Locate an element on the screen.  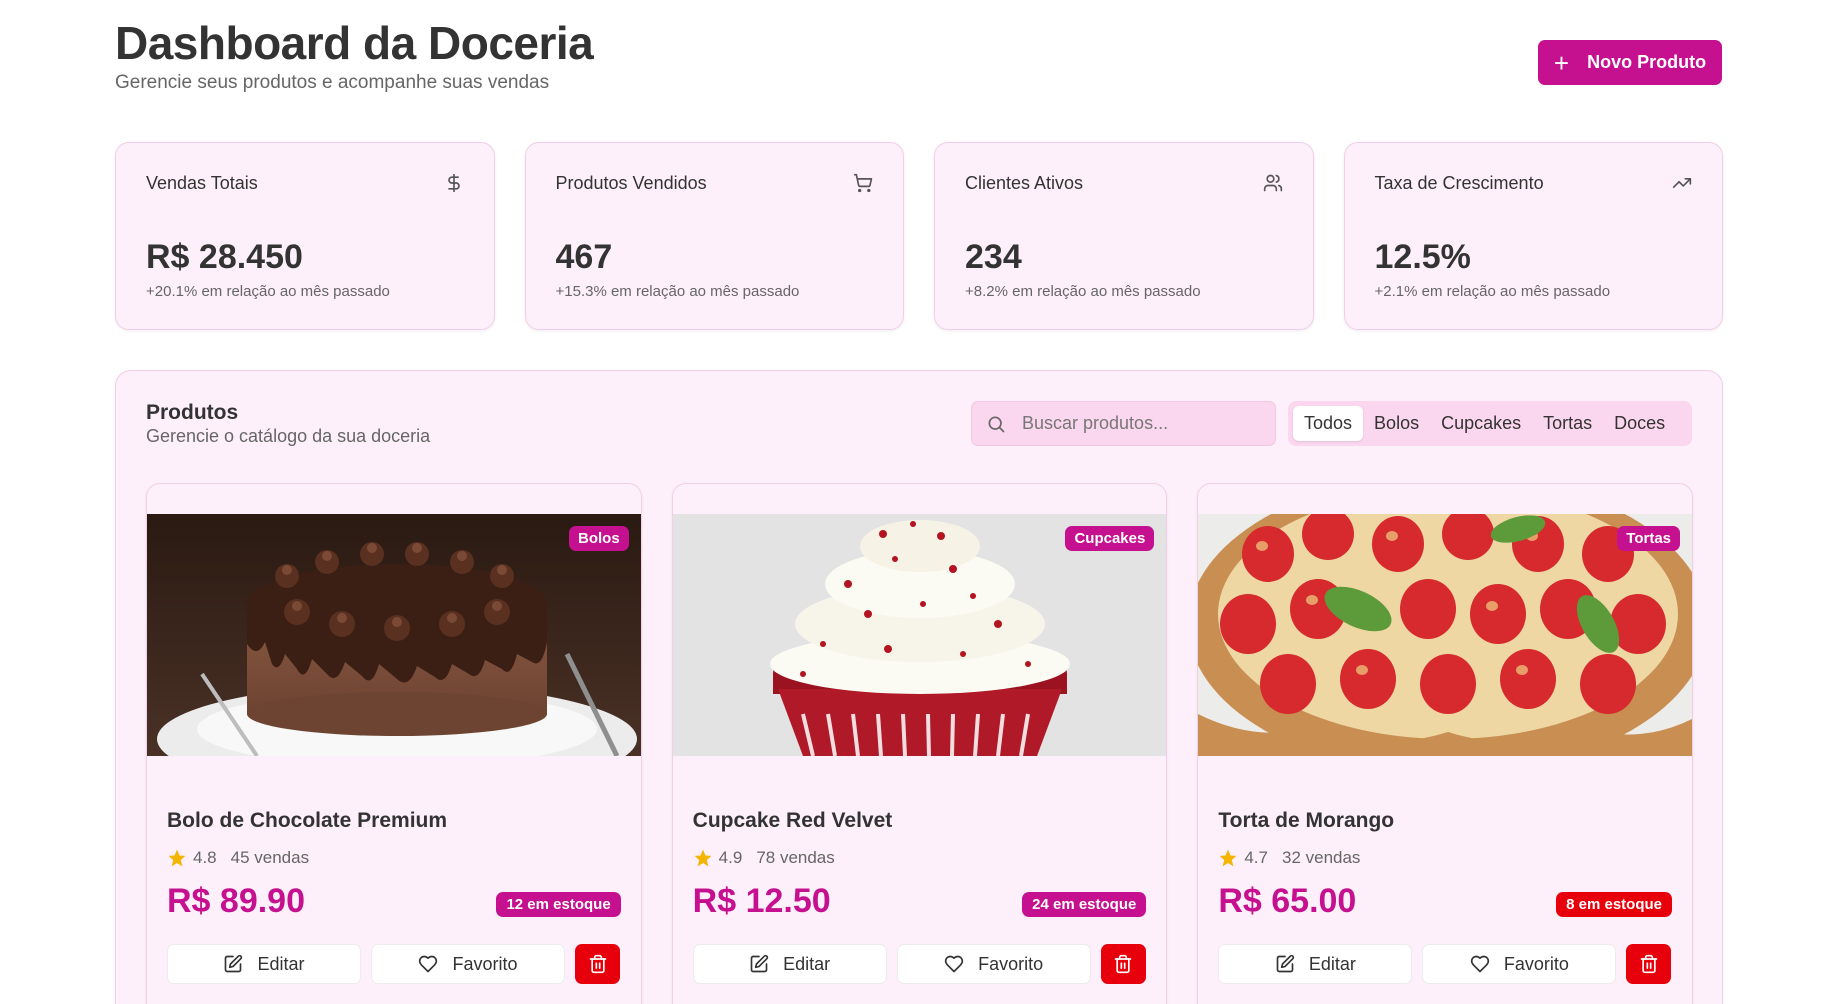
stat-label: Vendas Totais is located at coordinates (202, 183).